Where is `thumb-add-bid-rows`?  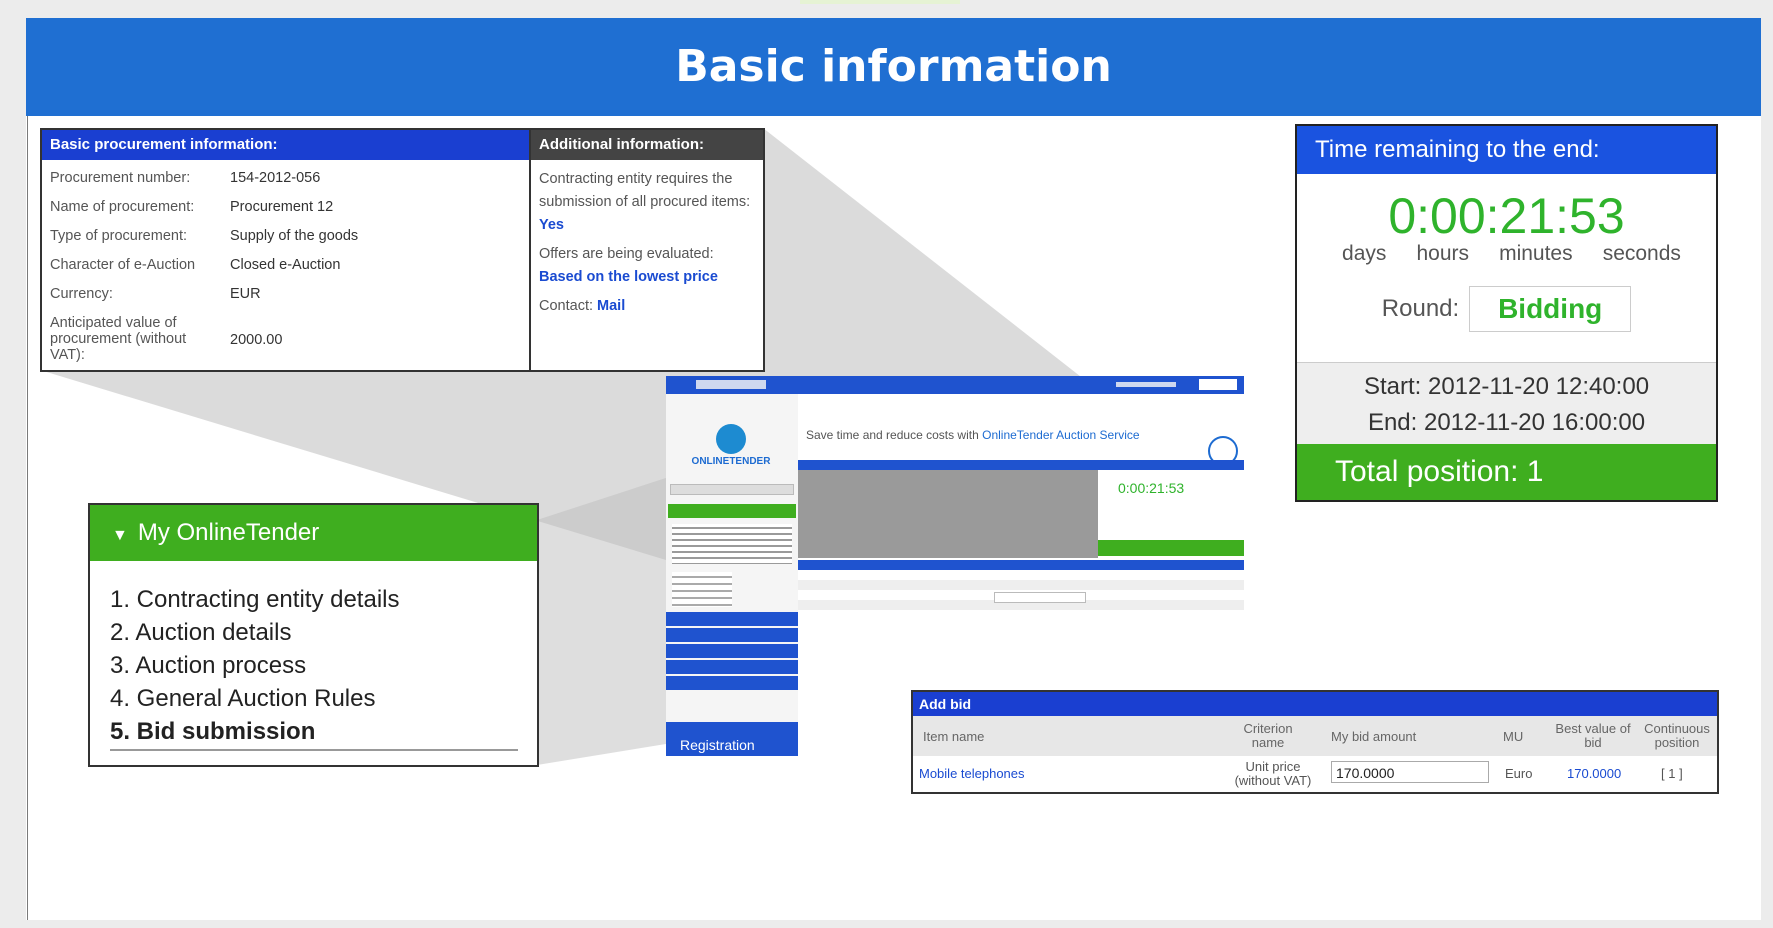
thumb-add-bid-rows is located at coordinates (1021, 590).